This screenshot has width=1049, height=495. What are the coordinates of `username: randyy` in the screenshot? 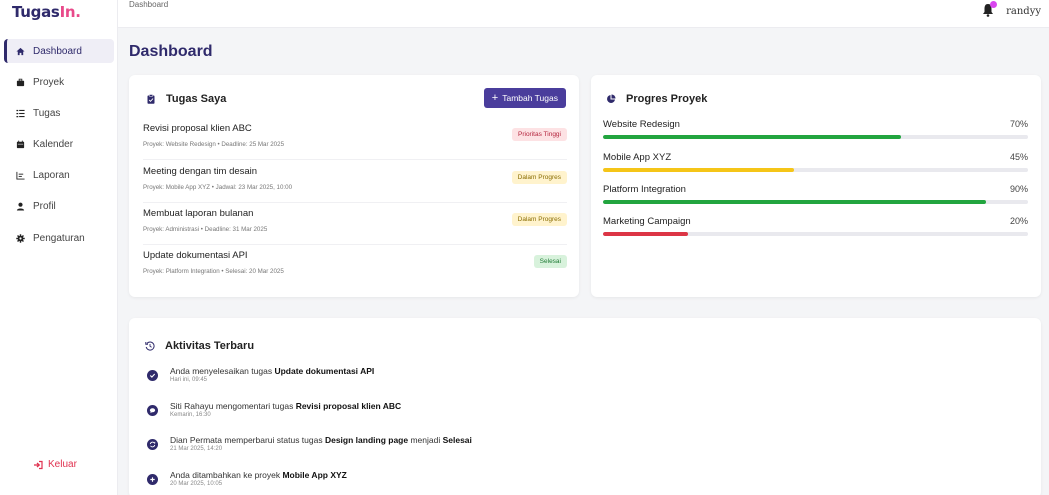 It's located at (1023, 11).